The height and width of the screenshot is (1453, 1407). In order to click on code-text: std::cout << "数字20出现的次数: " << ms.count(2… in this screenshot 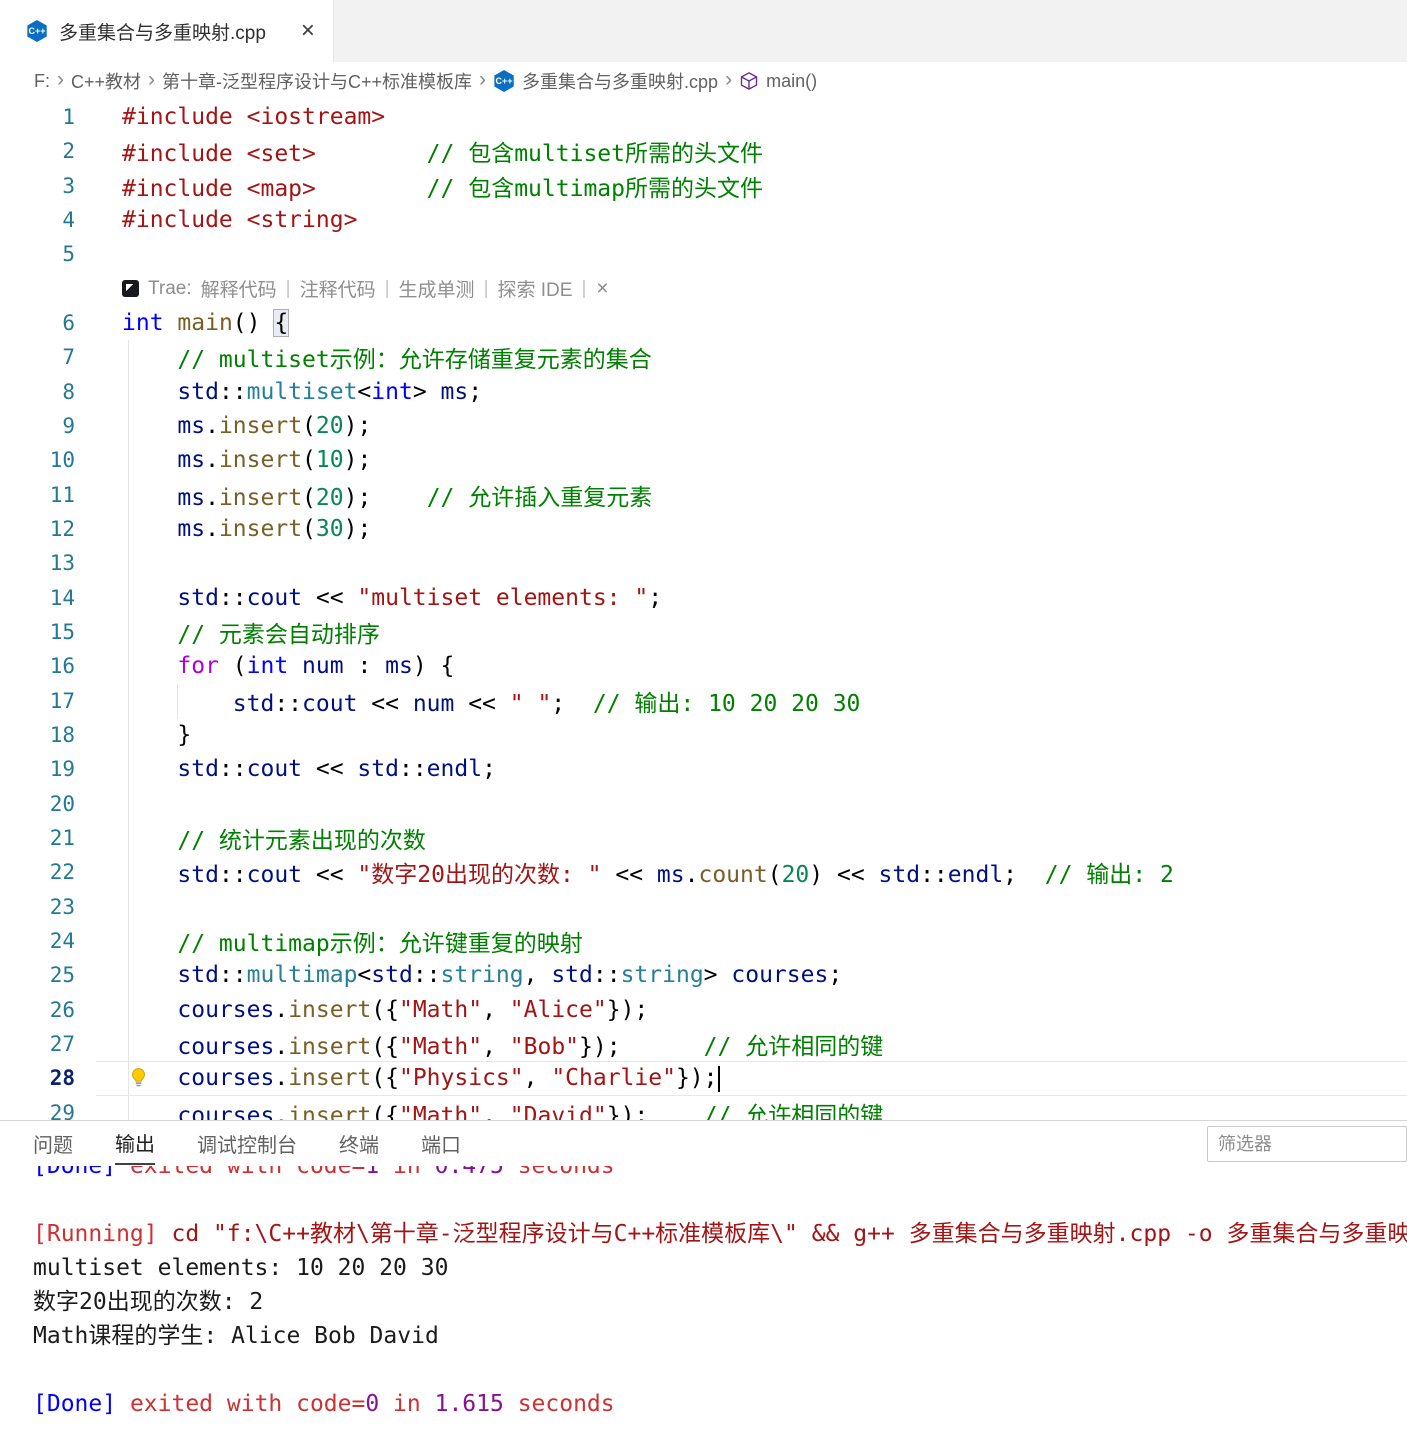, I will do `click(624, 872)`.